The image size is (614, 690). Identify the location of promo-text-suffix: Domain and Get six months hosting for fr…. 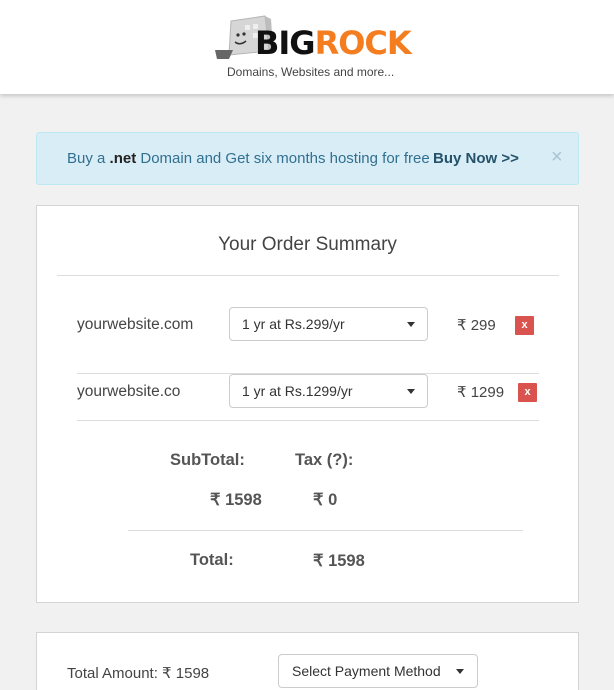
(283, 158).